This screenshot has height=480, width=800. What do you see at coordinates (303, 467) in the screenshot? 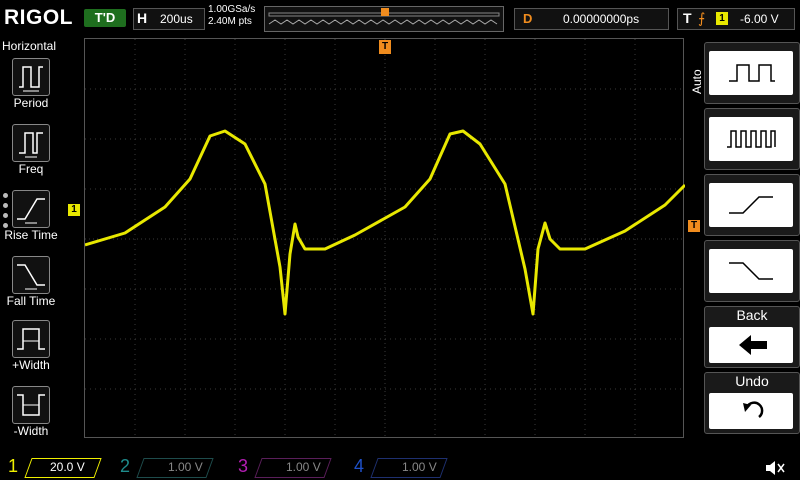
I see `channel-3-scale: 1.00 V` at bounding box center [303, 467].